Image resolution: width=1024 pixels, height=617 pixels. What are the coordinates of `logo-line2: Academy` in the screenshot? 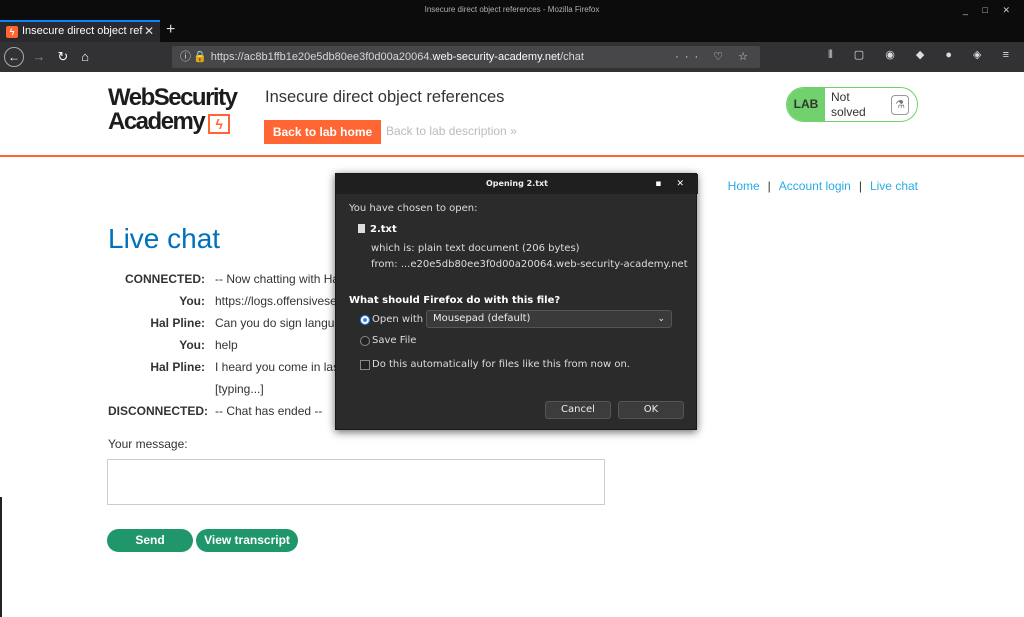 It's located at (157, 121).